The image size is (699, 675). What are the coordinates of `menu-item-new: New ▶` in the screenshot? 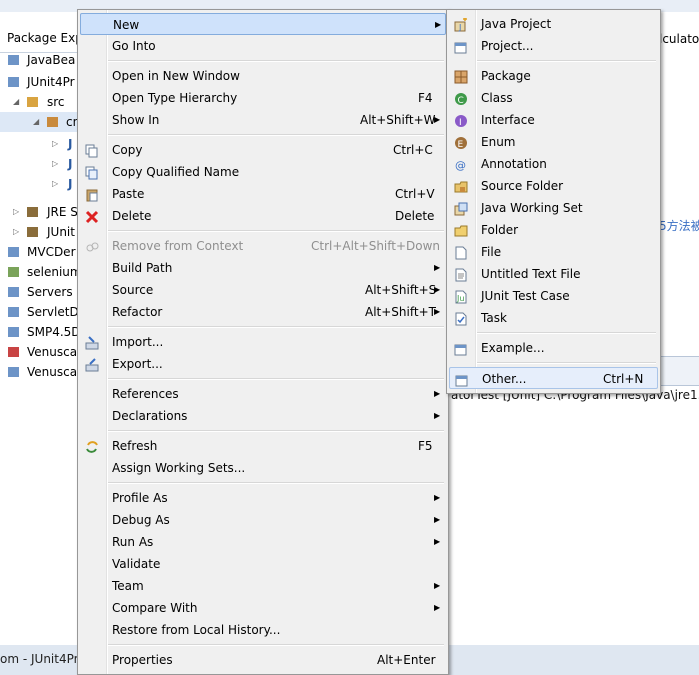 It's located at (263, 24).